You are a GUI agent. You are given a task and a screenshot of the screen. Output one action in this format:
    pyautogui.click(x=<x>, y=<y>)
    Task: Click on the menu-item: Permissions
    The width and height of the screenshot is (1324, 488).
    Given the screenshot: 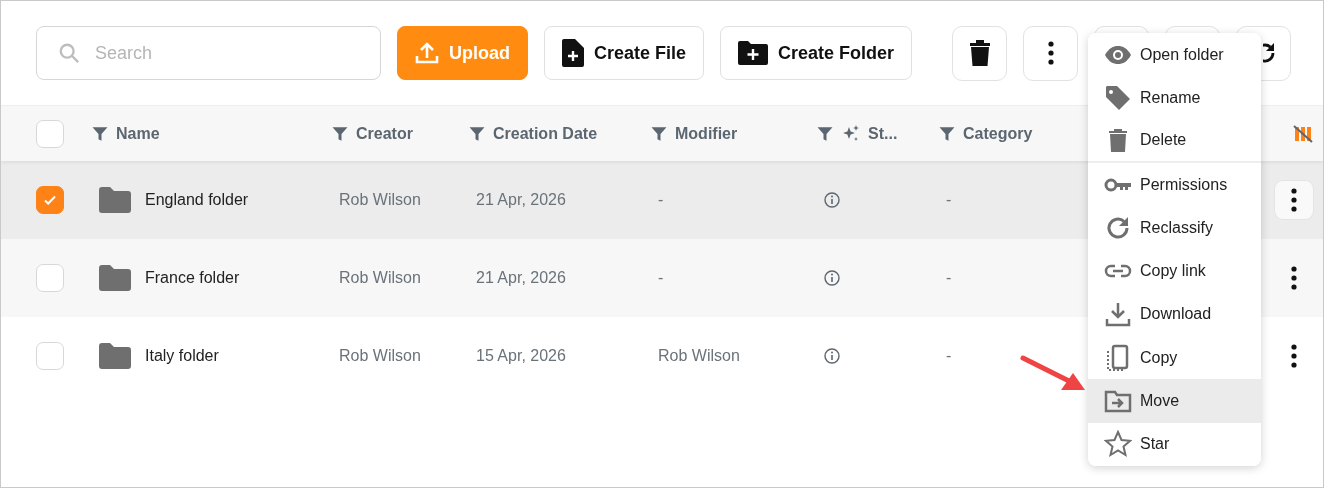 What is the action you would take?
    pyautogui.click(x=1174, y=184)
    